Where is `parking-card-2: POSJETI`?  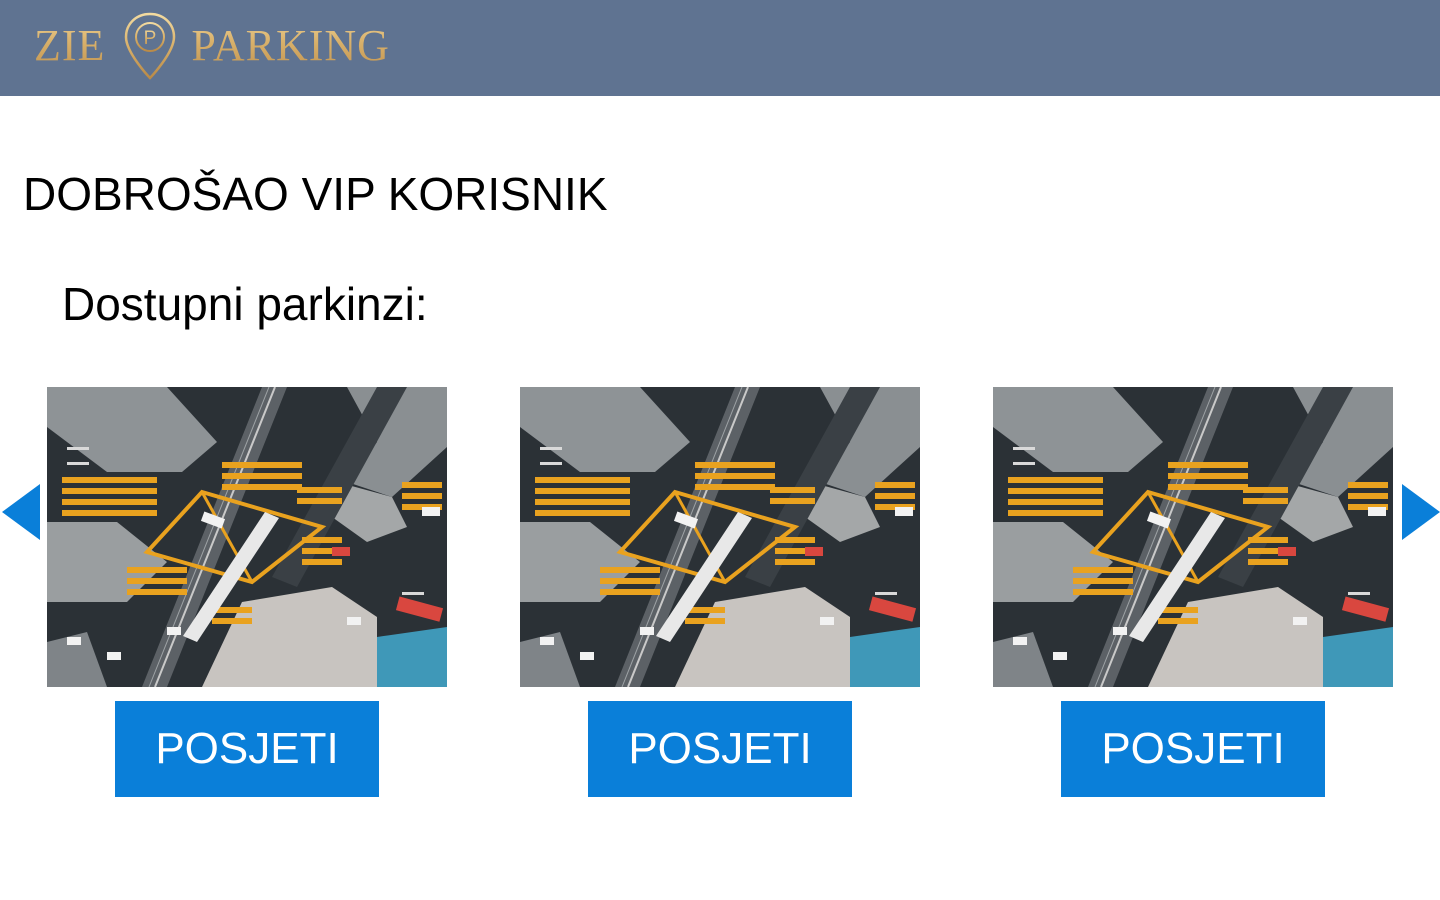 parking-card-2: POSJETI is located at coordinates (720, 592).